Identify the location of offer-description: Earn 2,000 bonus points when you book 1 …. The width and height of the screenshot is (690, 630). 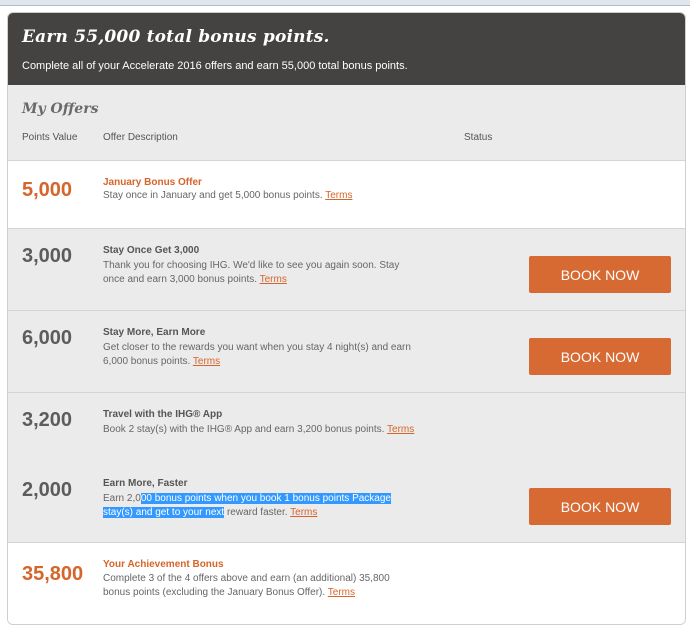
(258, 506).